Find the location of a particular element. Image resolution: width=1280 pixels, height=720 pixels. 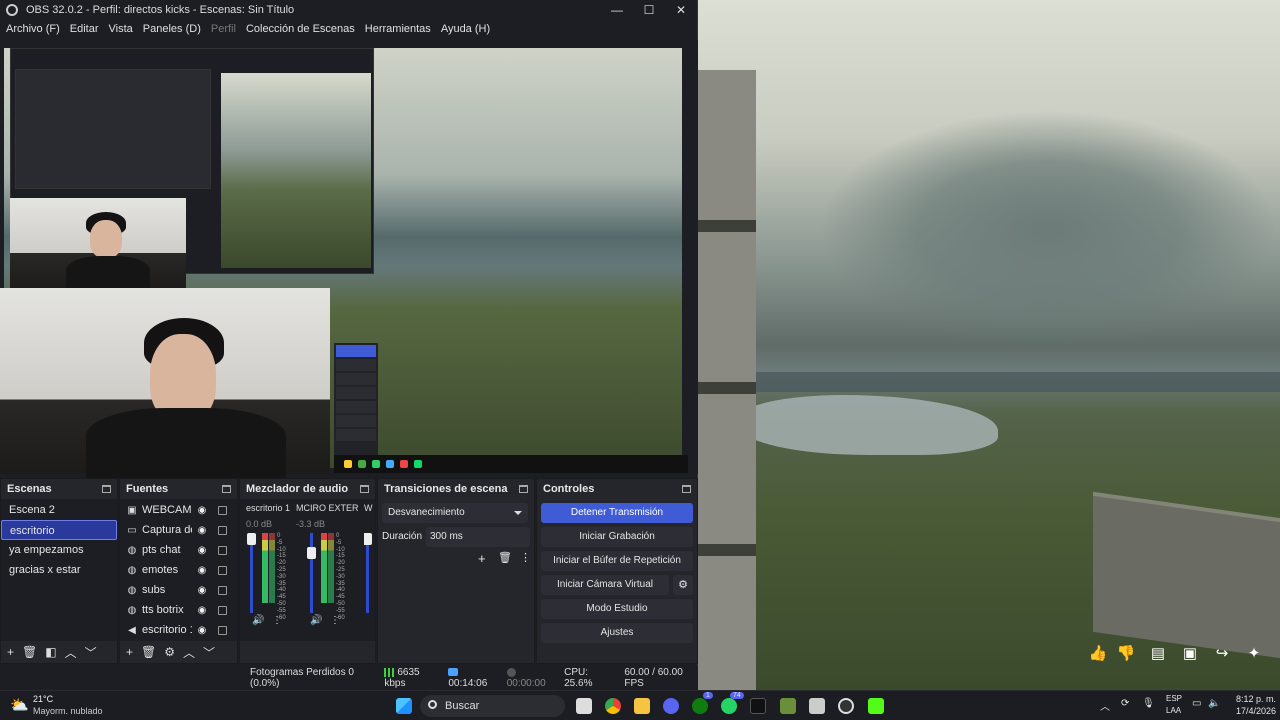

menu-herramientas: Herramientas is located at coordinates (398, 29).